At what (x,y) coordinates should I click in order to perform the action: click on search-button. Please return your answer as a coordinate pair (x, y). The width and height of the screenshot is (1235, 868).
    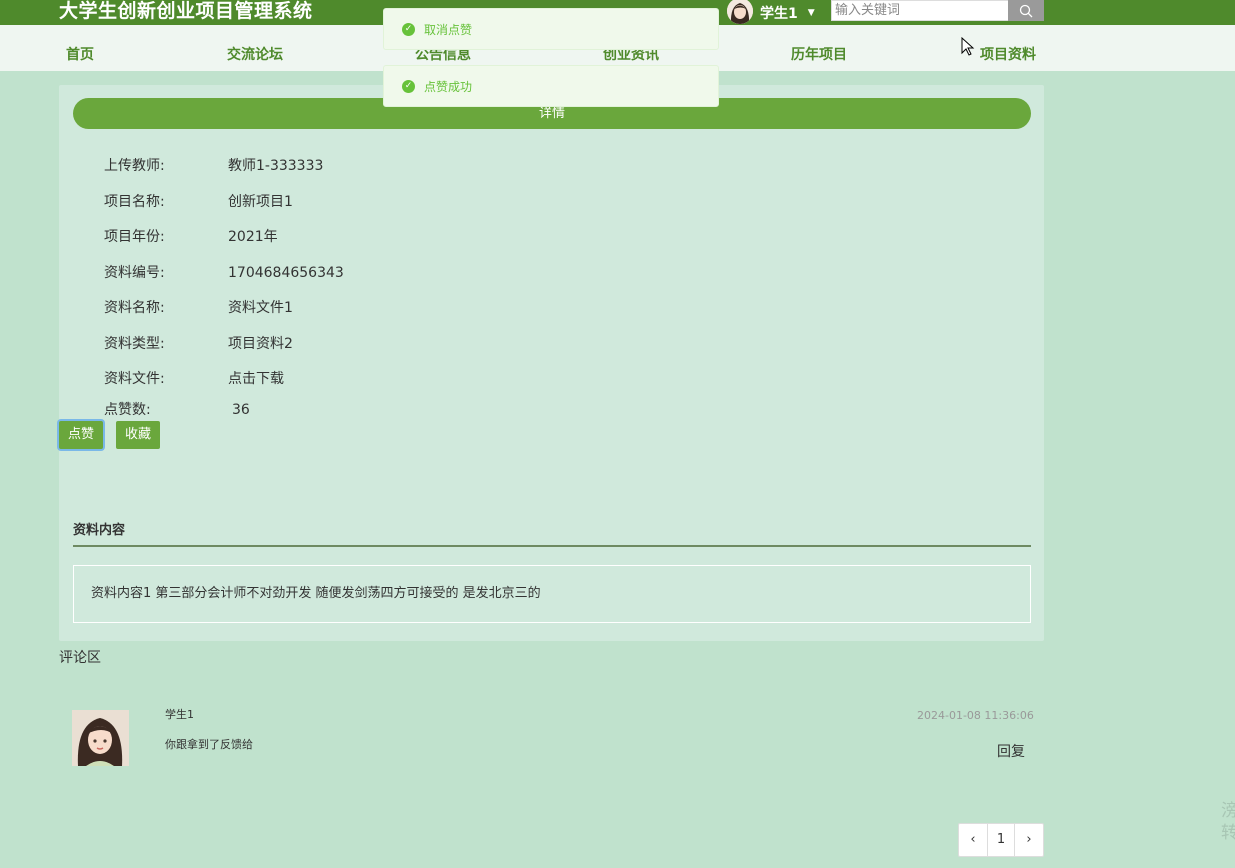
    Looking at the image, I should click on (1026, 10).